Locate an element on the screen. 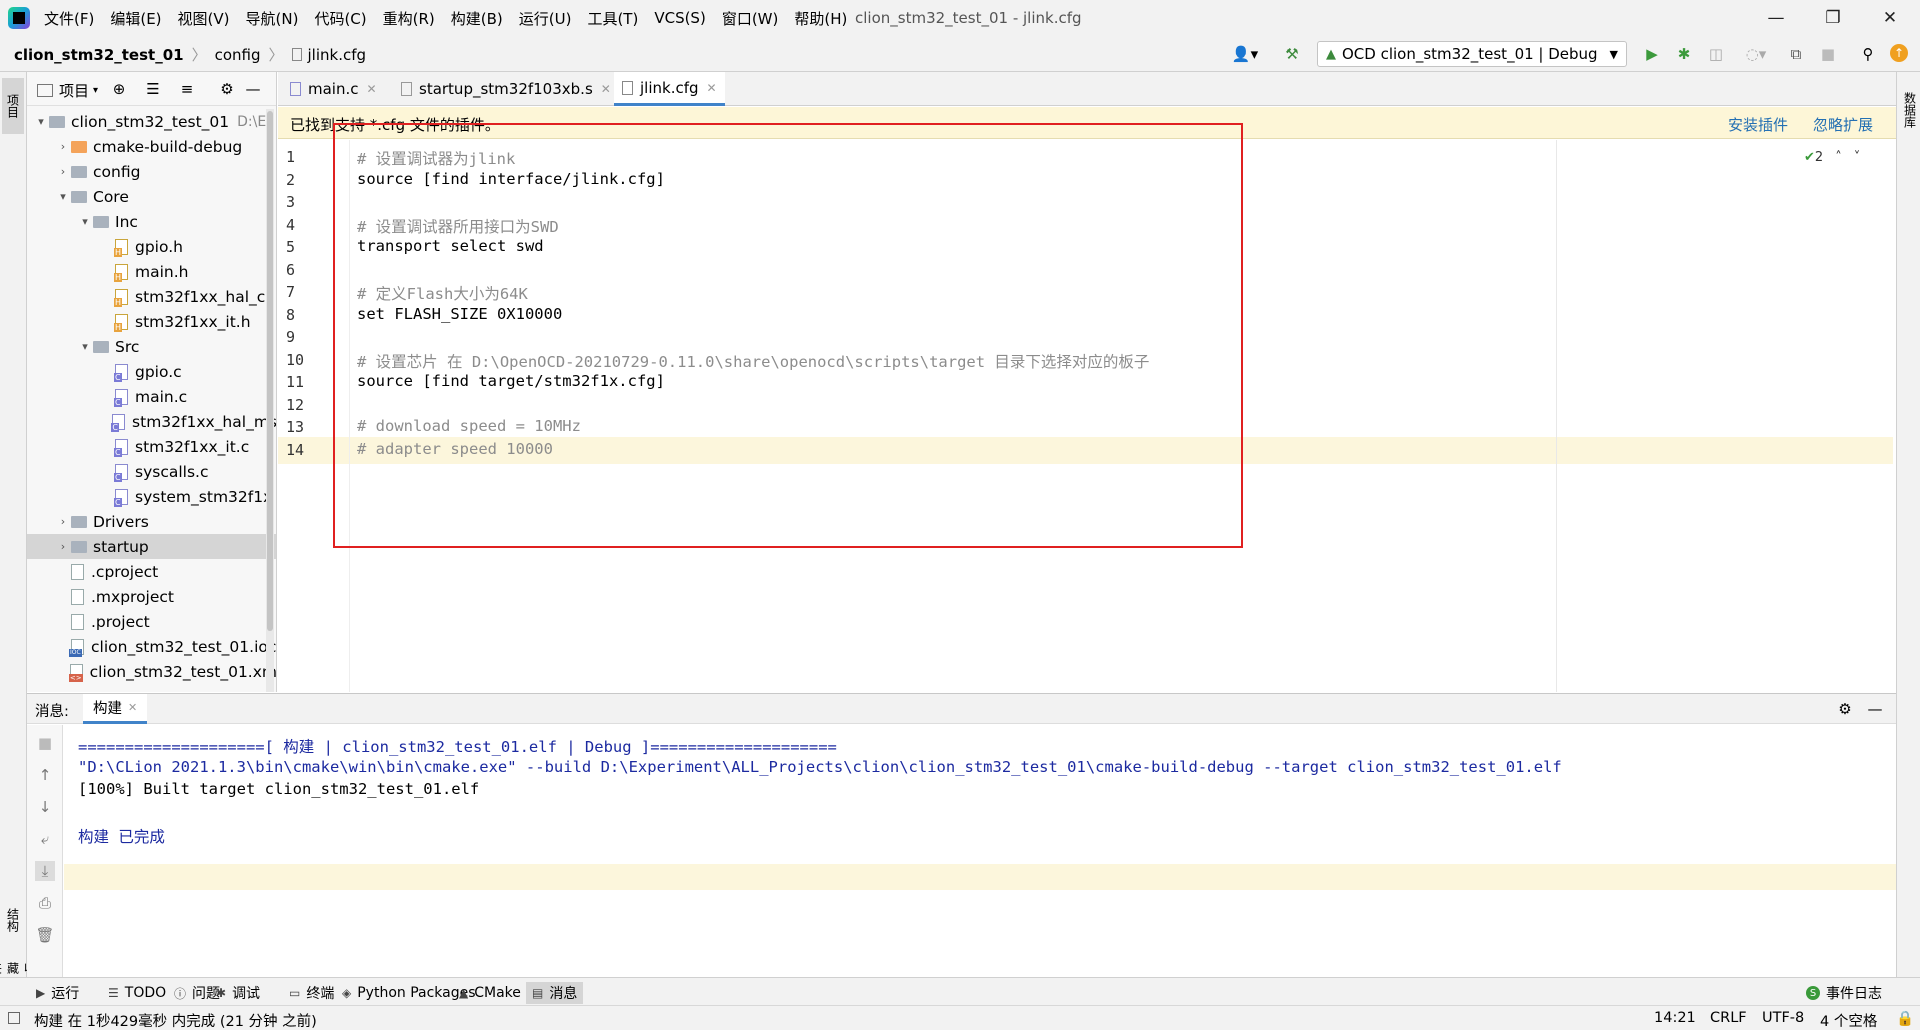 The width and height of the screenshot is (1920, 1030). tree-item: › cmake-build-debug is located at coordinates (151, 146).